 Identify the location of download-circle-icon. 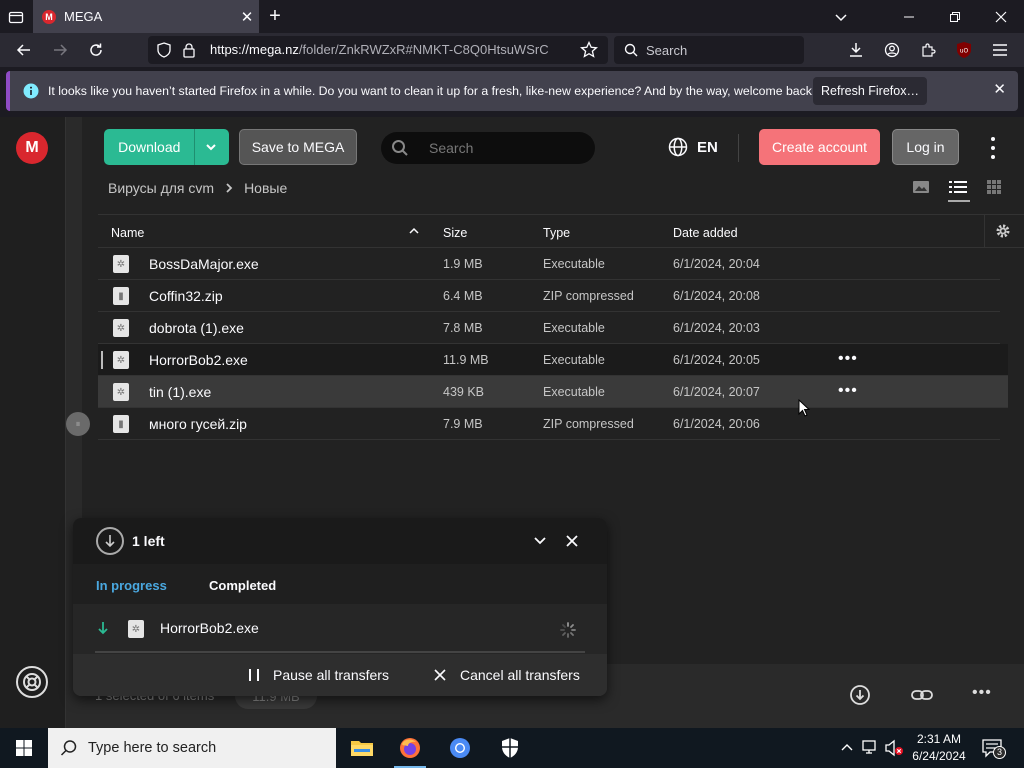
(861, 696).